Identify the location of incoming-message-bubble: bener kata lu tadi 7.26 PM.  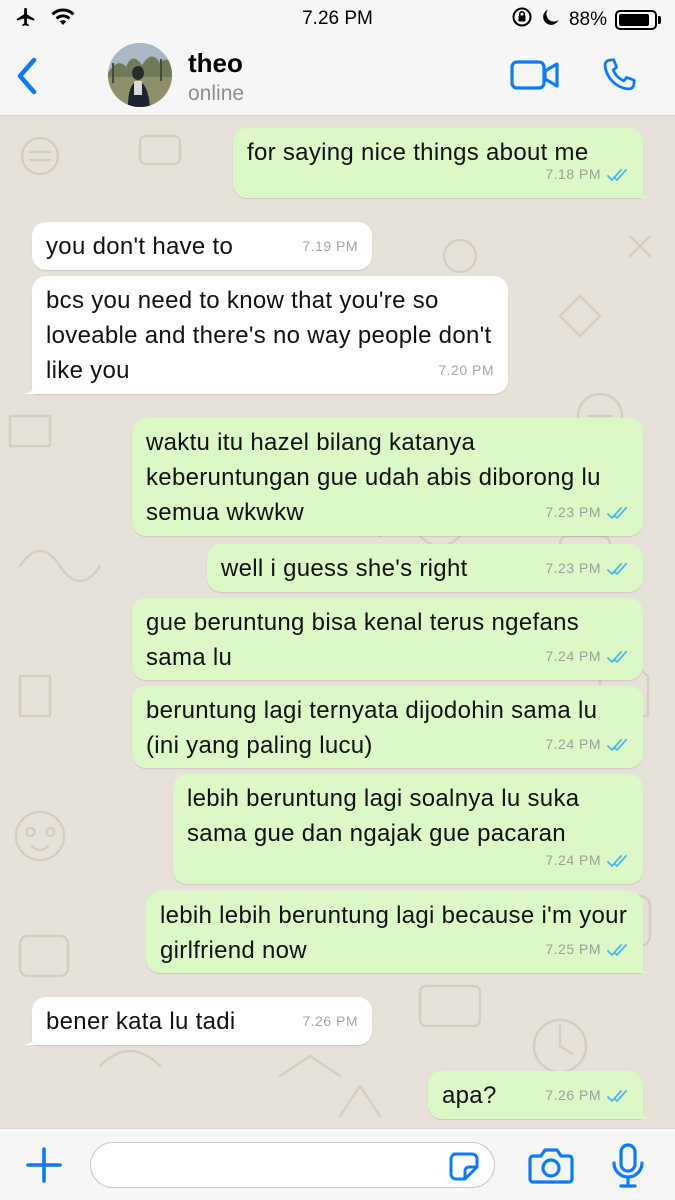
(197, 1021).